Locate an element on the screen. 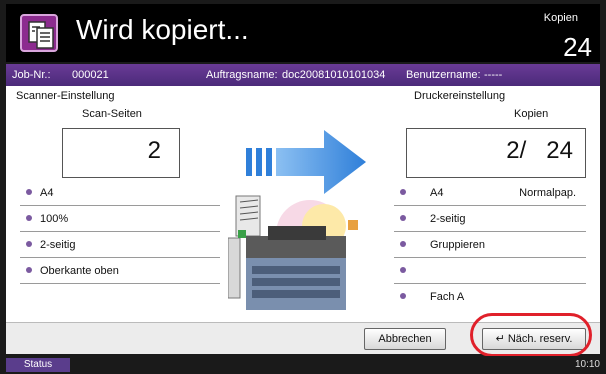 This screenshot has width=606, height=374. printer-setting-row: Fach A is located at coordinates (490, 297).